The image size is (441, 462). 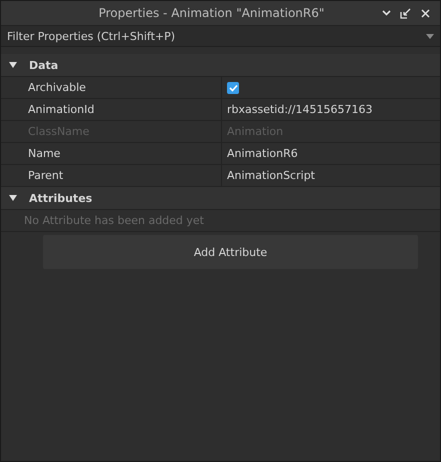 What do you see at coordinates (230, 252) in the screenshot?
I see `add-attribute-button: Add Attribute` at bounding box center [230, 252].